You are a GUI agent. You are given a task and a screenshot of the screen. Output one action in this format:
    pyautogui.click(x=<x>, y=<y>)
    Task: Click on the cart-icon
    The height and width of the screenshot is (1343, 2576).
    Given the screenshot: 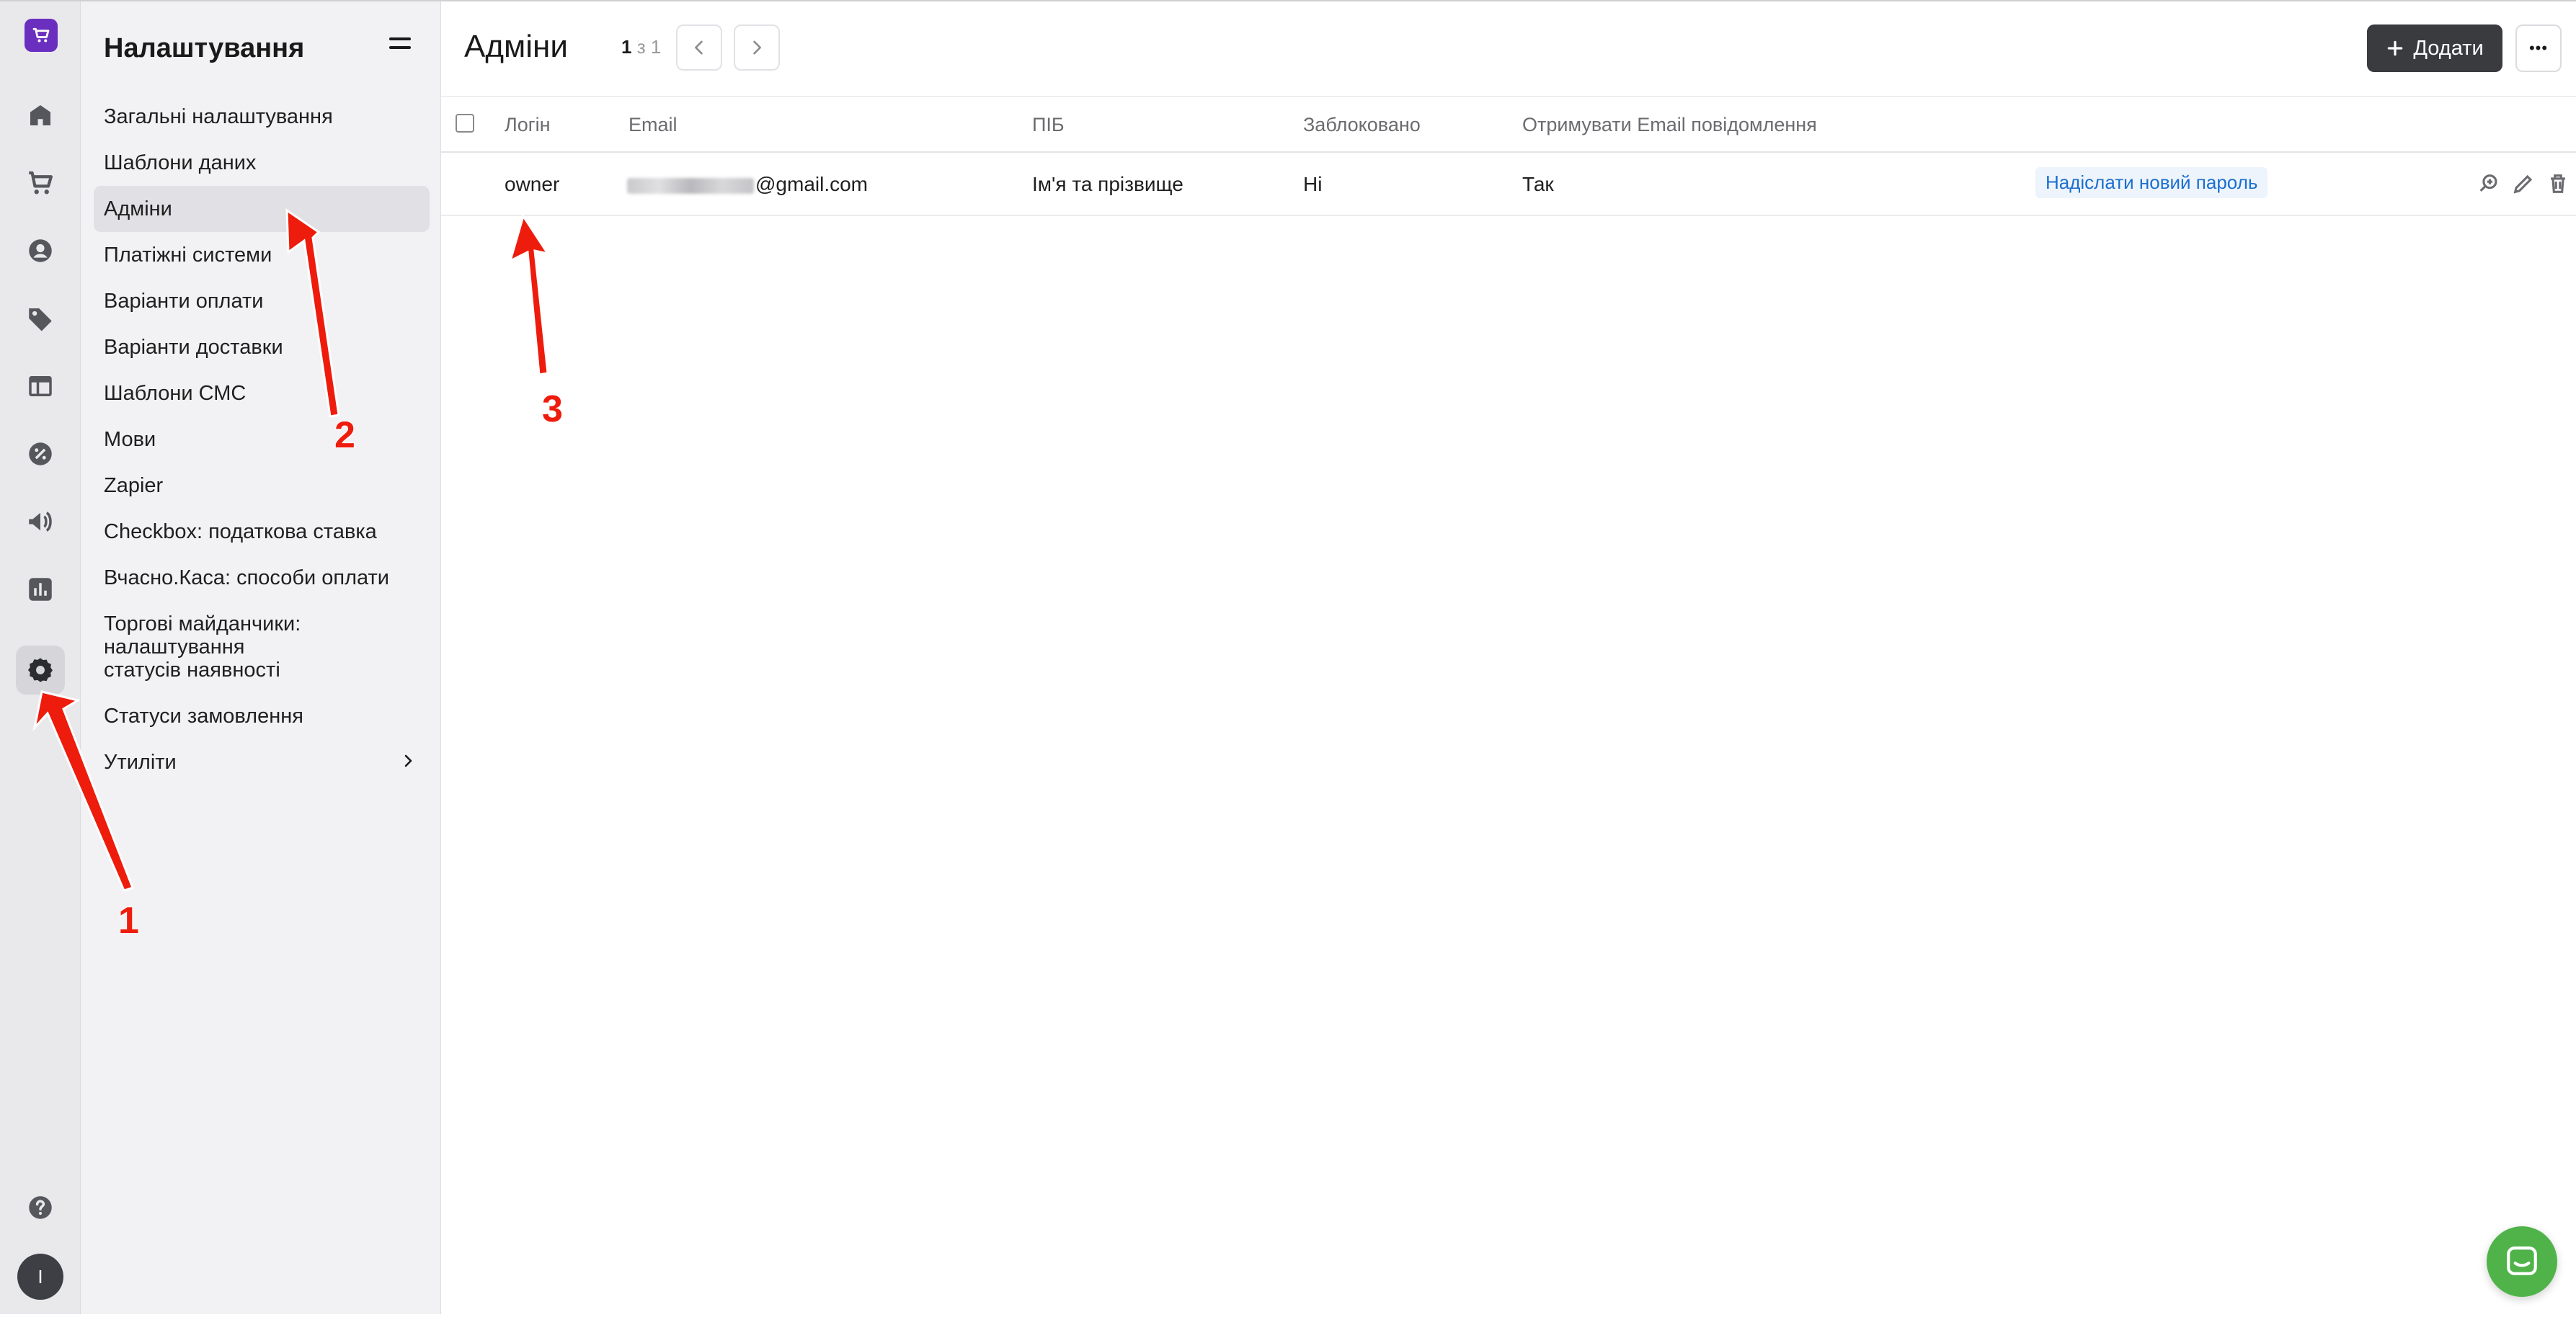 What is the action you would take?
    pyautogui.click(x=40, y=183)
    